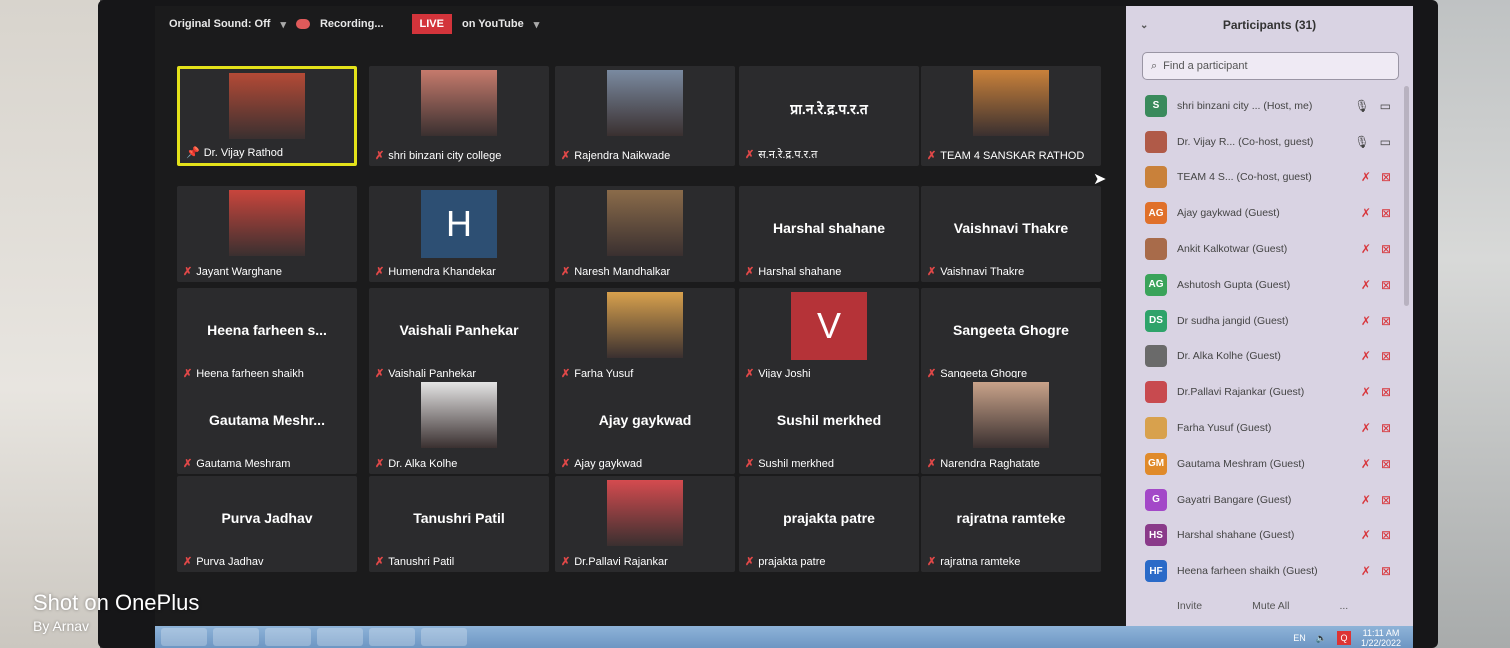 This screenshot has width=1510, height=648. What do you see at coordinates (1270, 606) in the screenshot?
I see `mute-all-button: Mute All` at bounding box center [1270, 606].